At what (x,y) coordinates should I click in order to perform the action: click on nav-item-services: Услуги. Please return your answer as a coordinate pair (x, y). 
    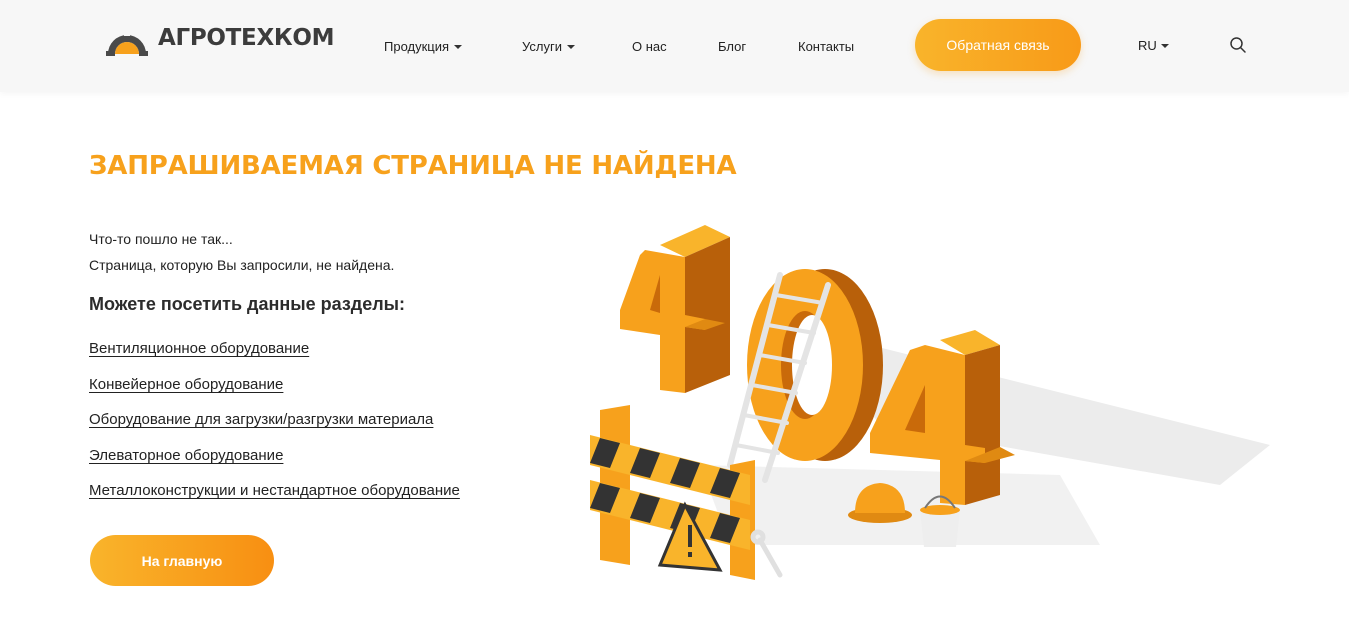
    Looking at the image, I should click on (548, 46).